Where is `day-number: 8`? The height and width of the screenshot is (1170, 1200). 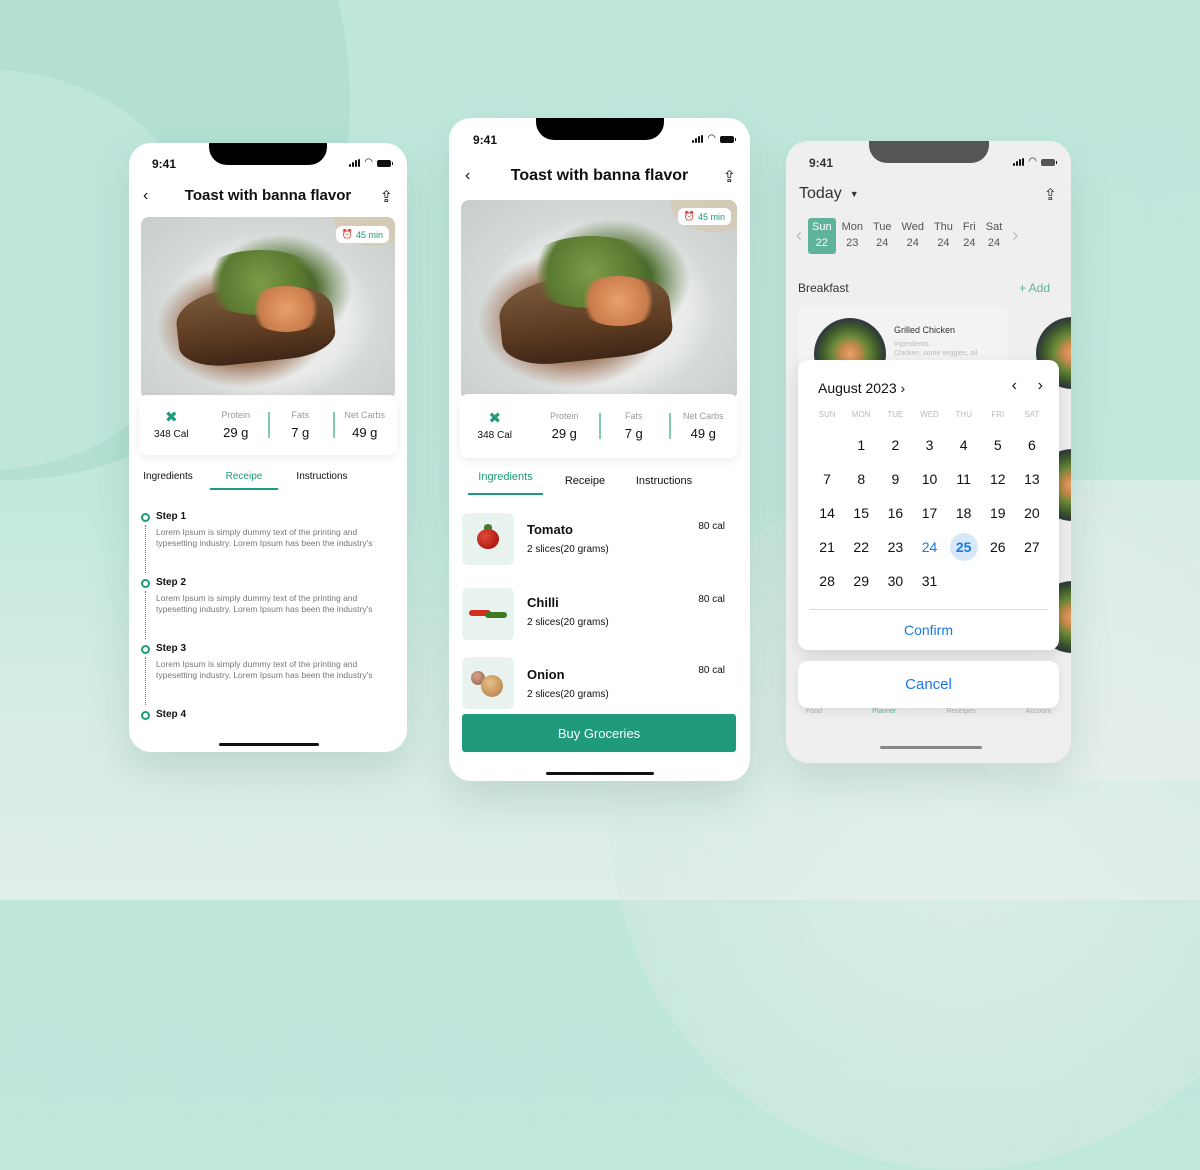 day-number: 8 is located at coordinates (861, 479).